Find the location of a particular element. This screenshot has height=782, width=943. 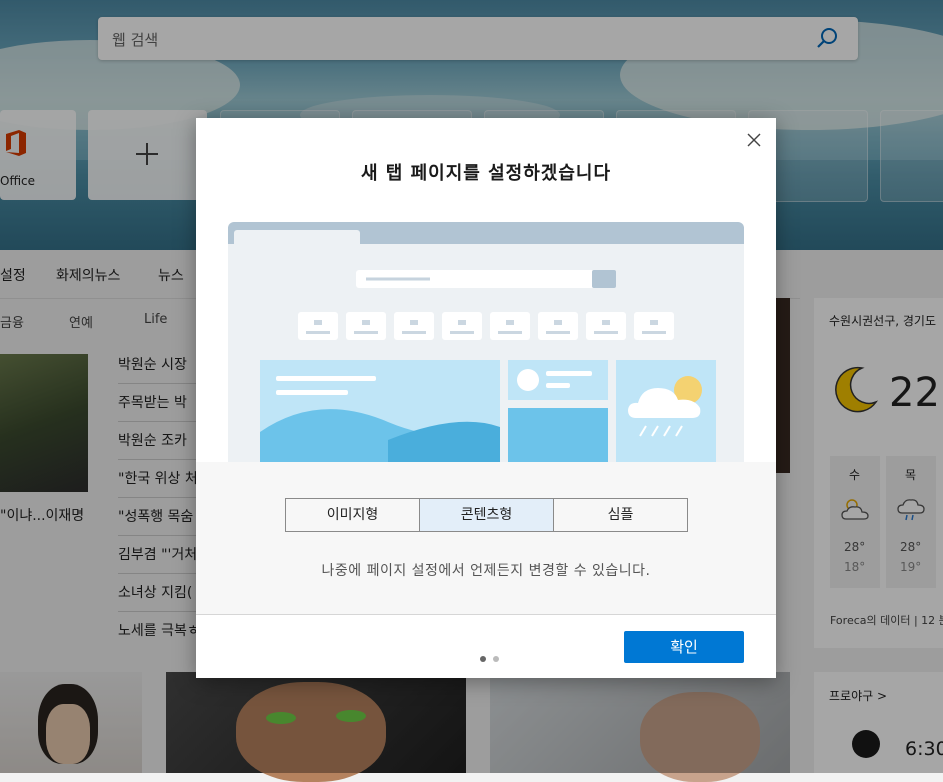

confirm-button: 확인 is located at coordinates (684, 647).